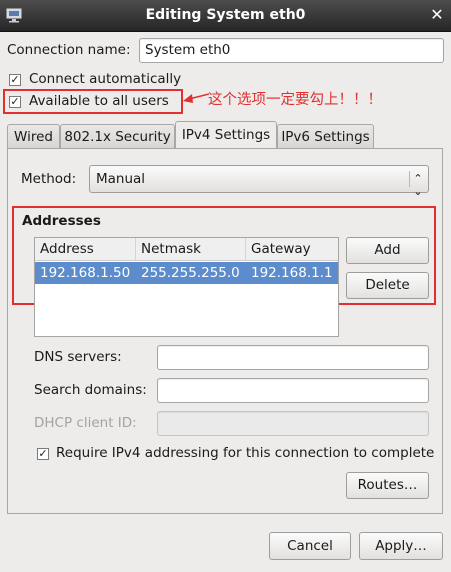 The width and height of the screenshot is (451, 572). I want to click on require-ipv4-checkbox: ✓, so click(43, 454).